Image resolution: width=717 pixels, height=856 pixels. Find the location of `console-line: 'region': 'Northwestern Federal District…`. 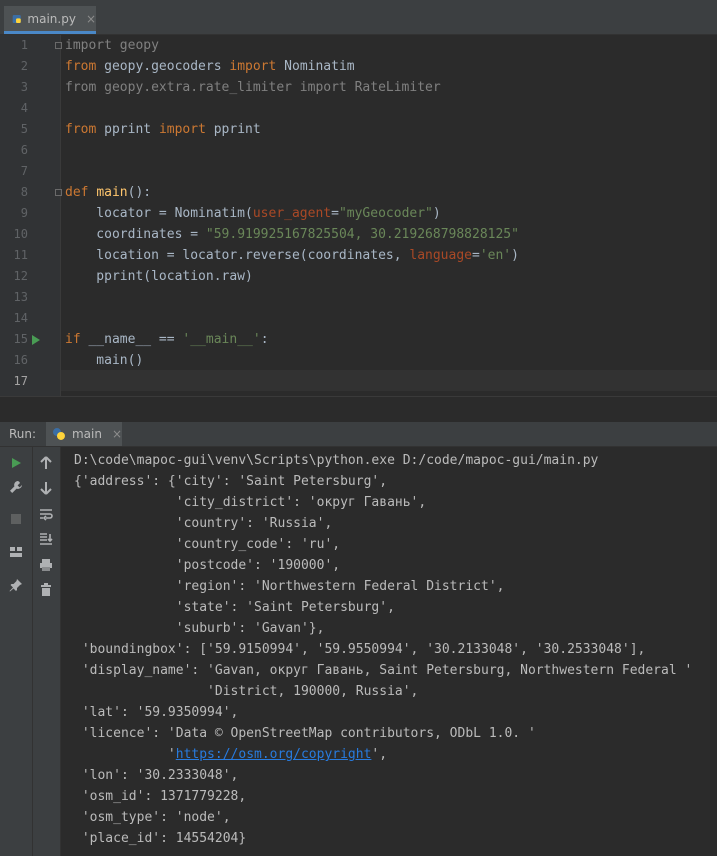

console-line: 'region': 'Northwestern Federal District… is located at coordinates (289, 586).